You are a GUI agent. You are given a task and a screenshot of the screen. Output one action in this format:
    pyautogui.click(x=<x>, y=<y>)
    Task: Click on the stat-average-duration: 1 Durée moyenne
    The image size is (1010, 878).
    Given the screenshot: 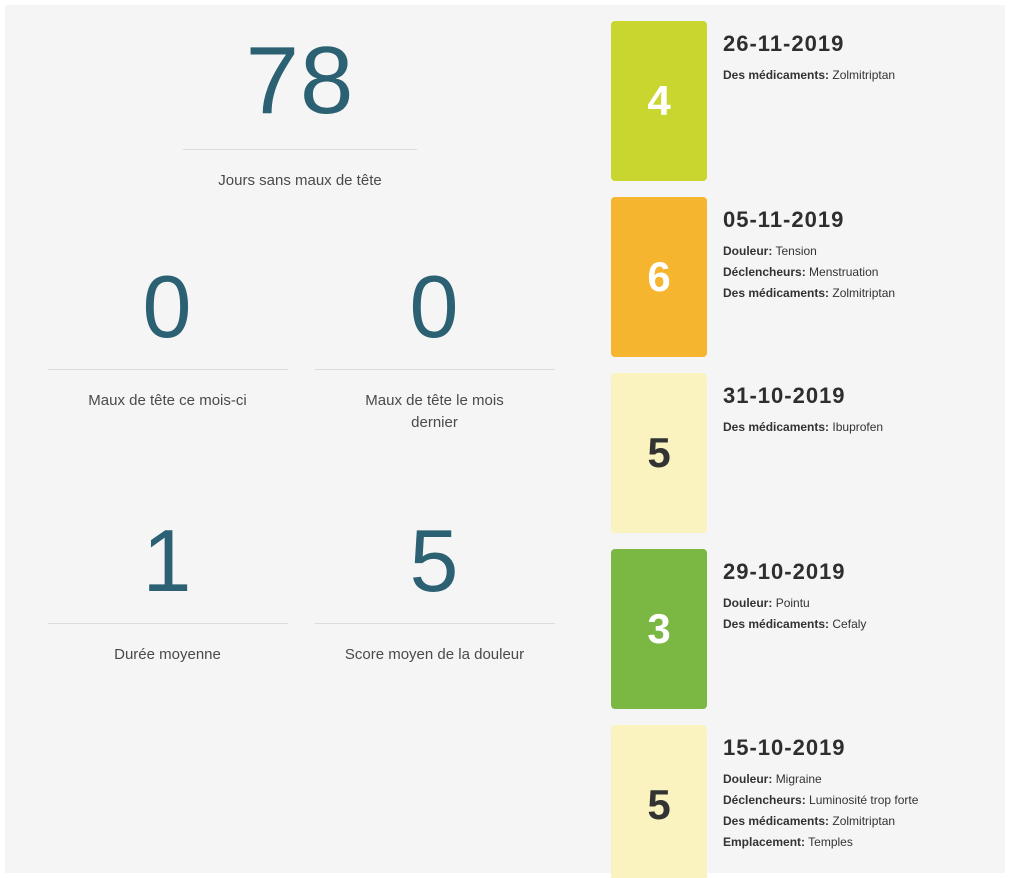 What is the action you would take?
    pyautogui.click(x=167, y=591)
    